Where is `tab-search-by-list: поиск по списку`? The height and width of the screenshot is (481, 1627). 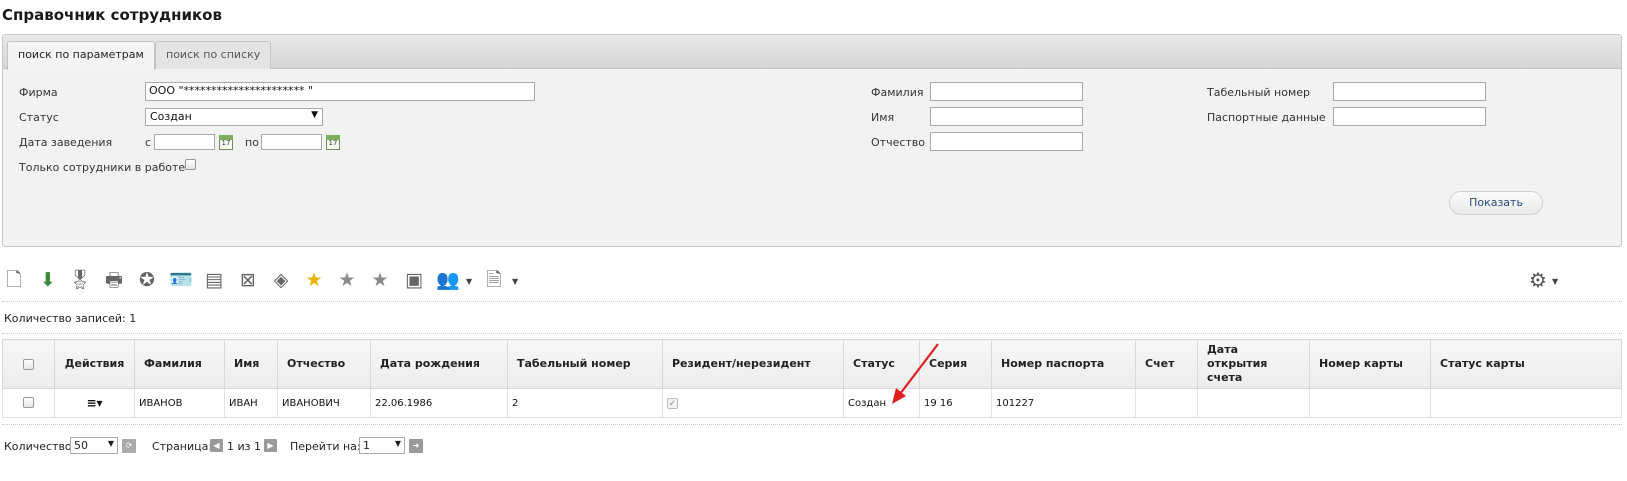
tab-search-by-list: поиск по списку is located at coordinates (213, 55).